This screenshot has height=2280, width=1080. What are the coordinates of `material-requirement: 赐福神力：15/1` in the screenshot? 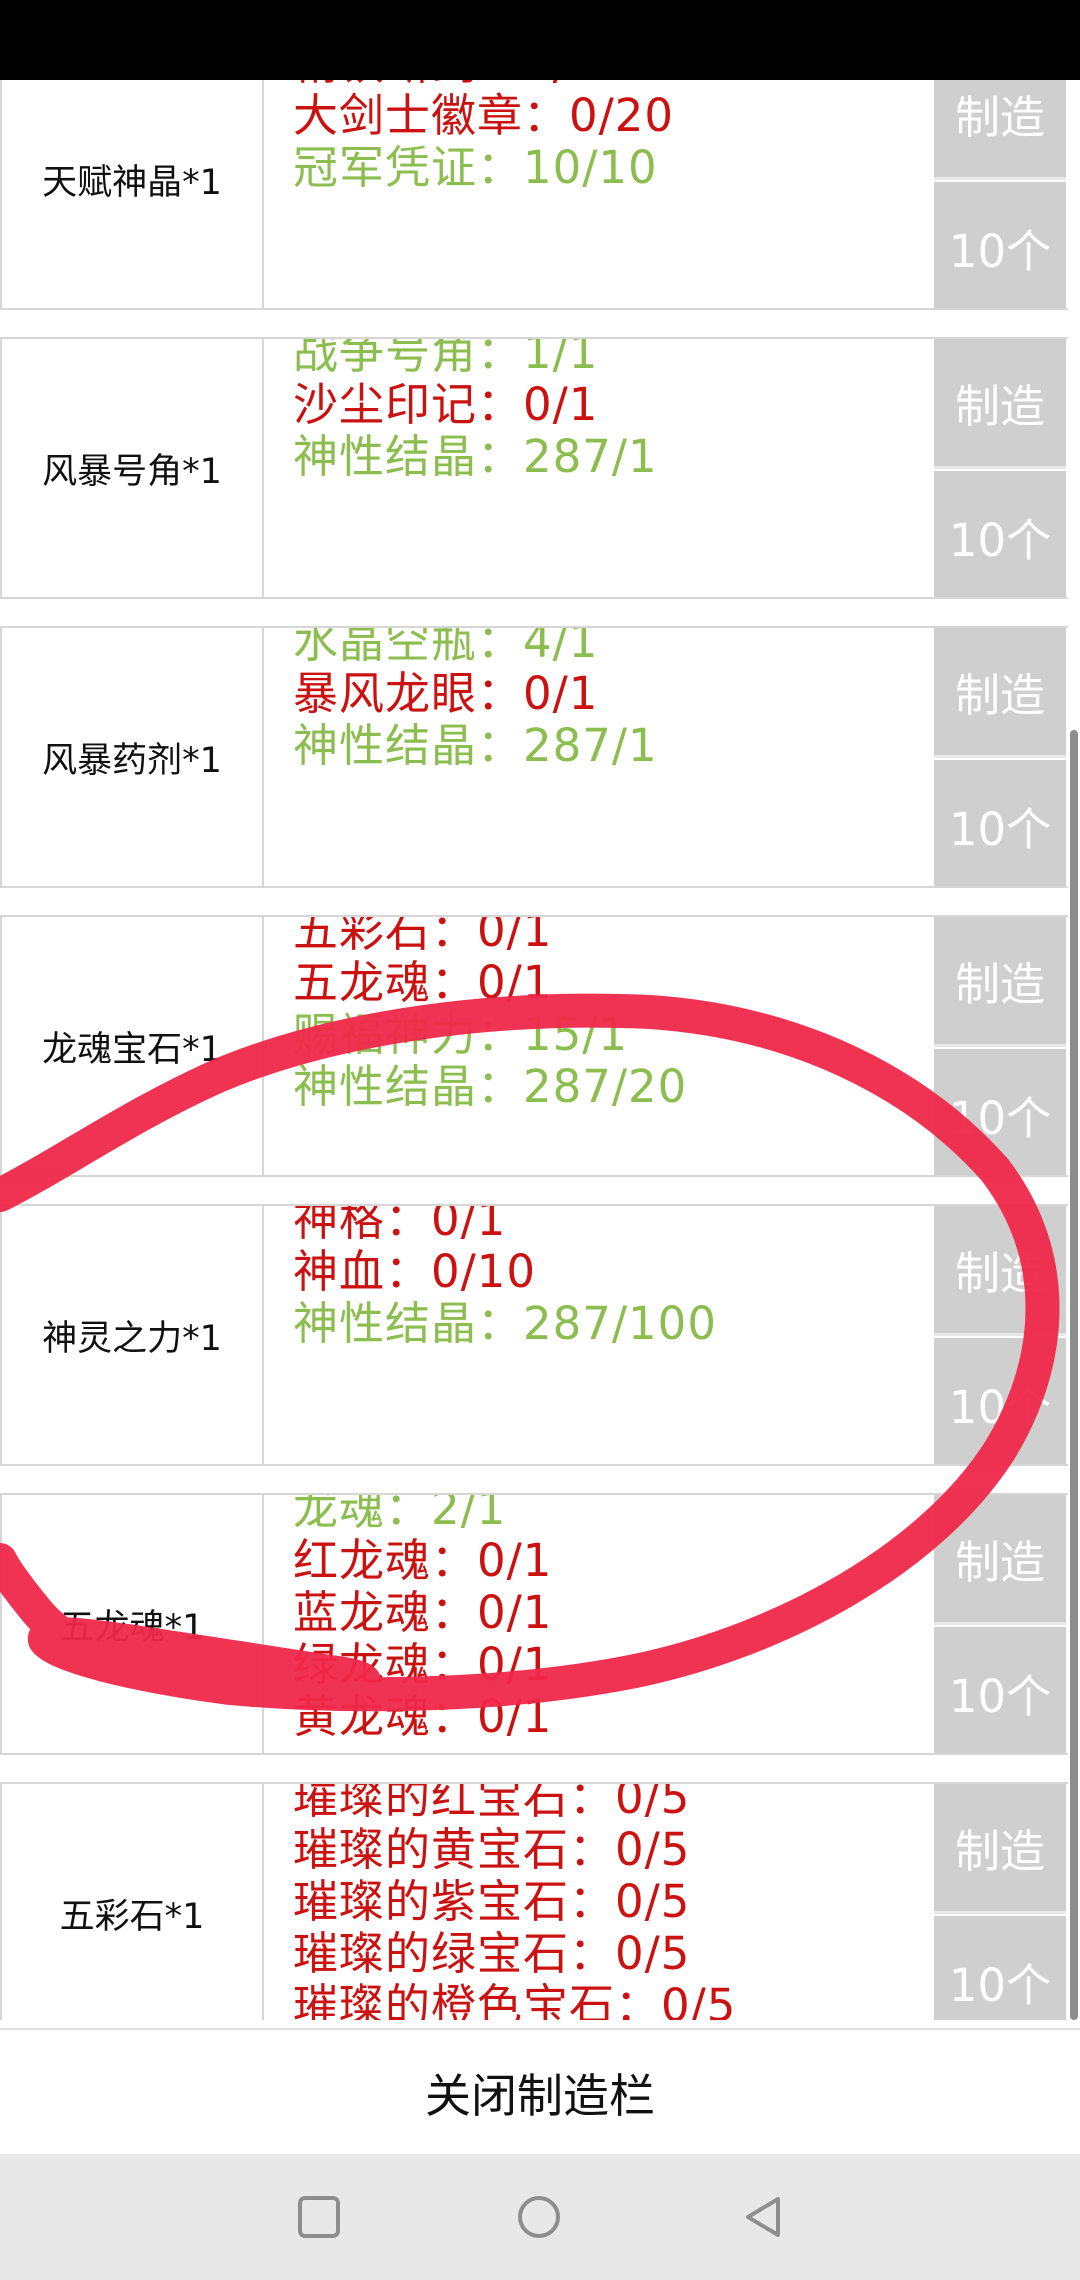 It's located at (461, 1034).